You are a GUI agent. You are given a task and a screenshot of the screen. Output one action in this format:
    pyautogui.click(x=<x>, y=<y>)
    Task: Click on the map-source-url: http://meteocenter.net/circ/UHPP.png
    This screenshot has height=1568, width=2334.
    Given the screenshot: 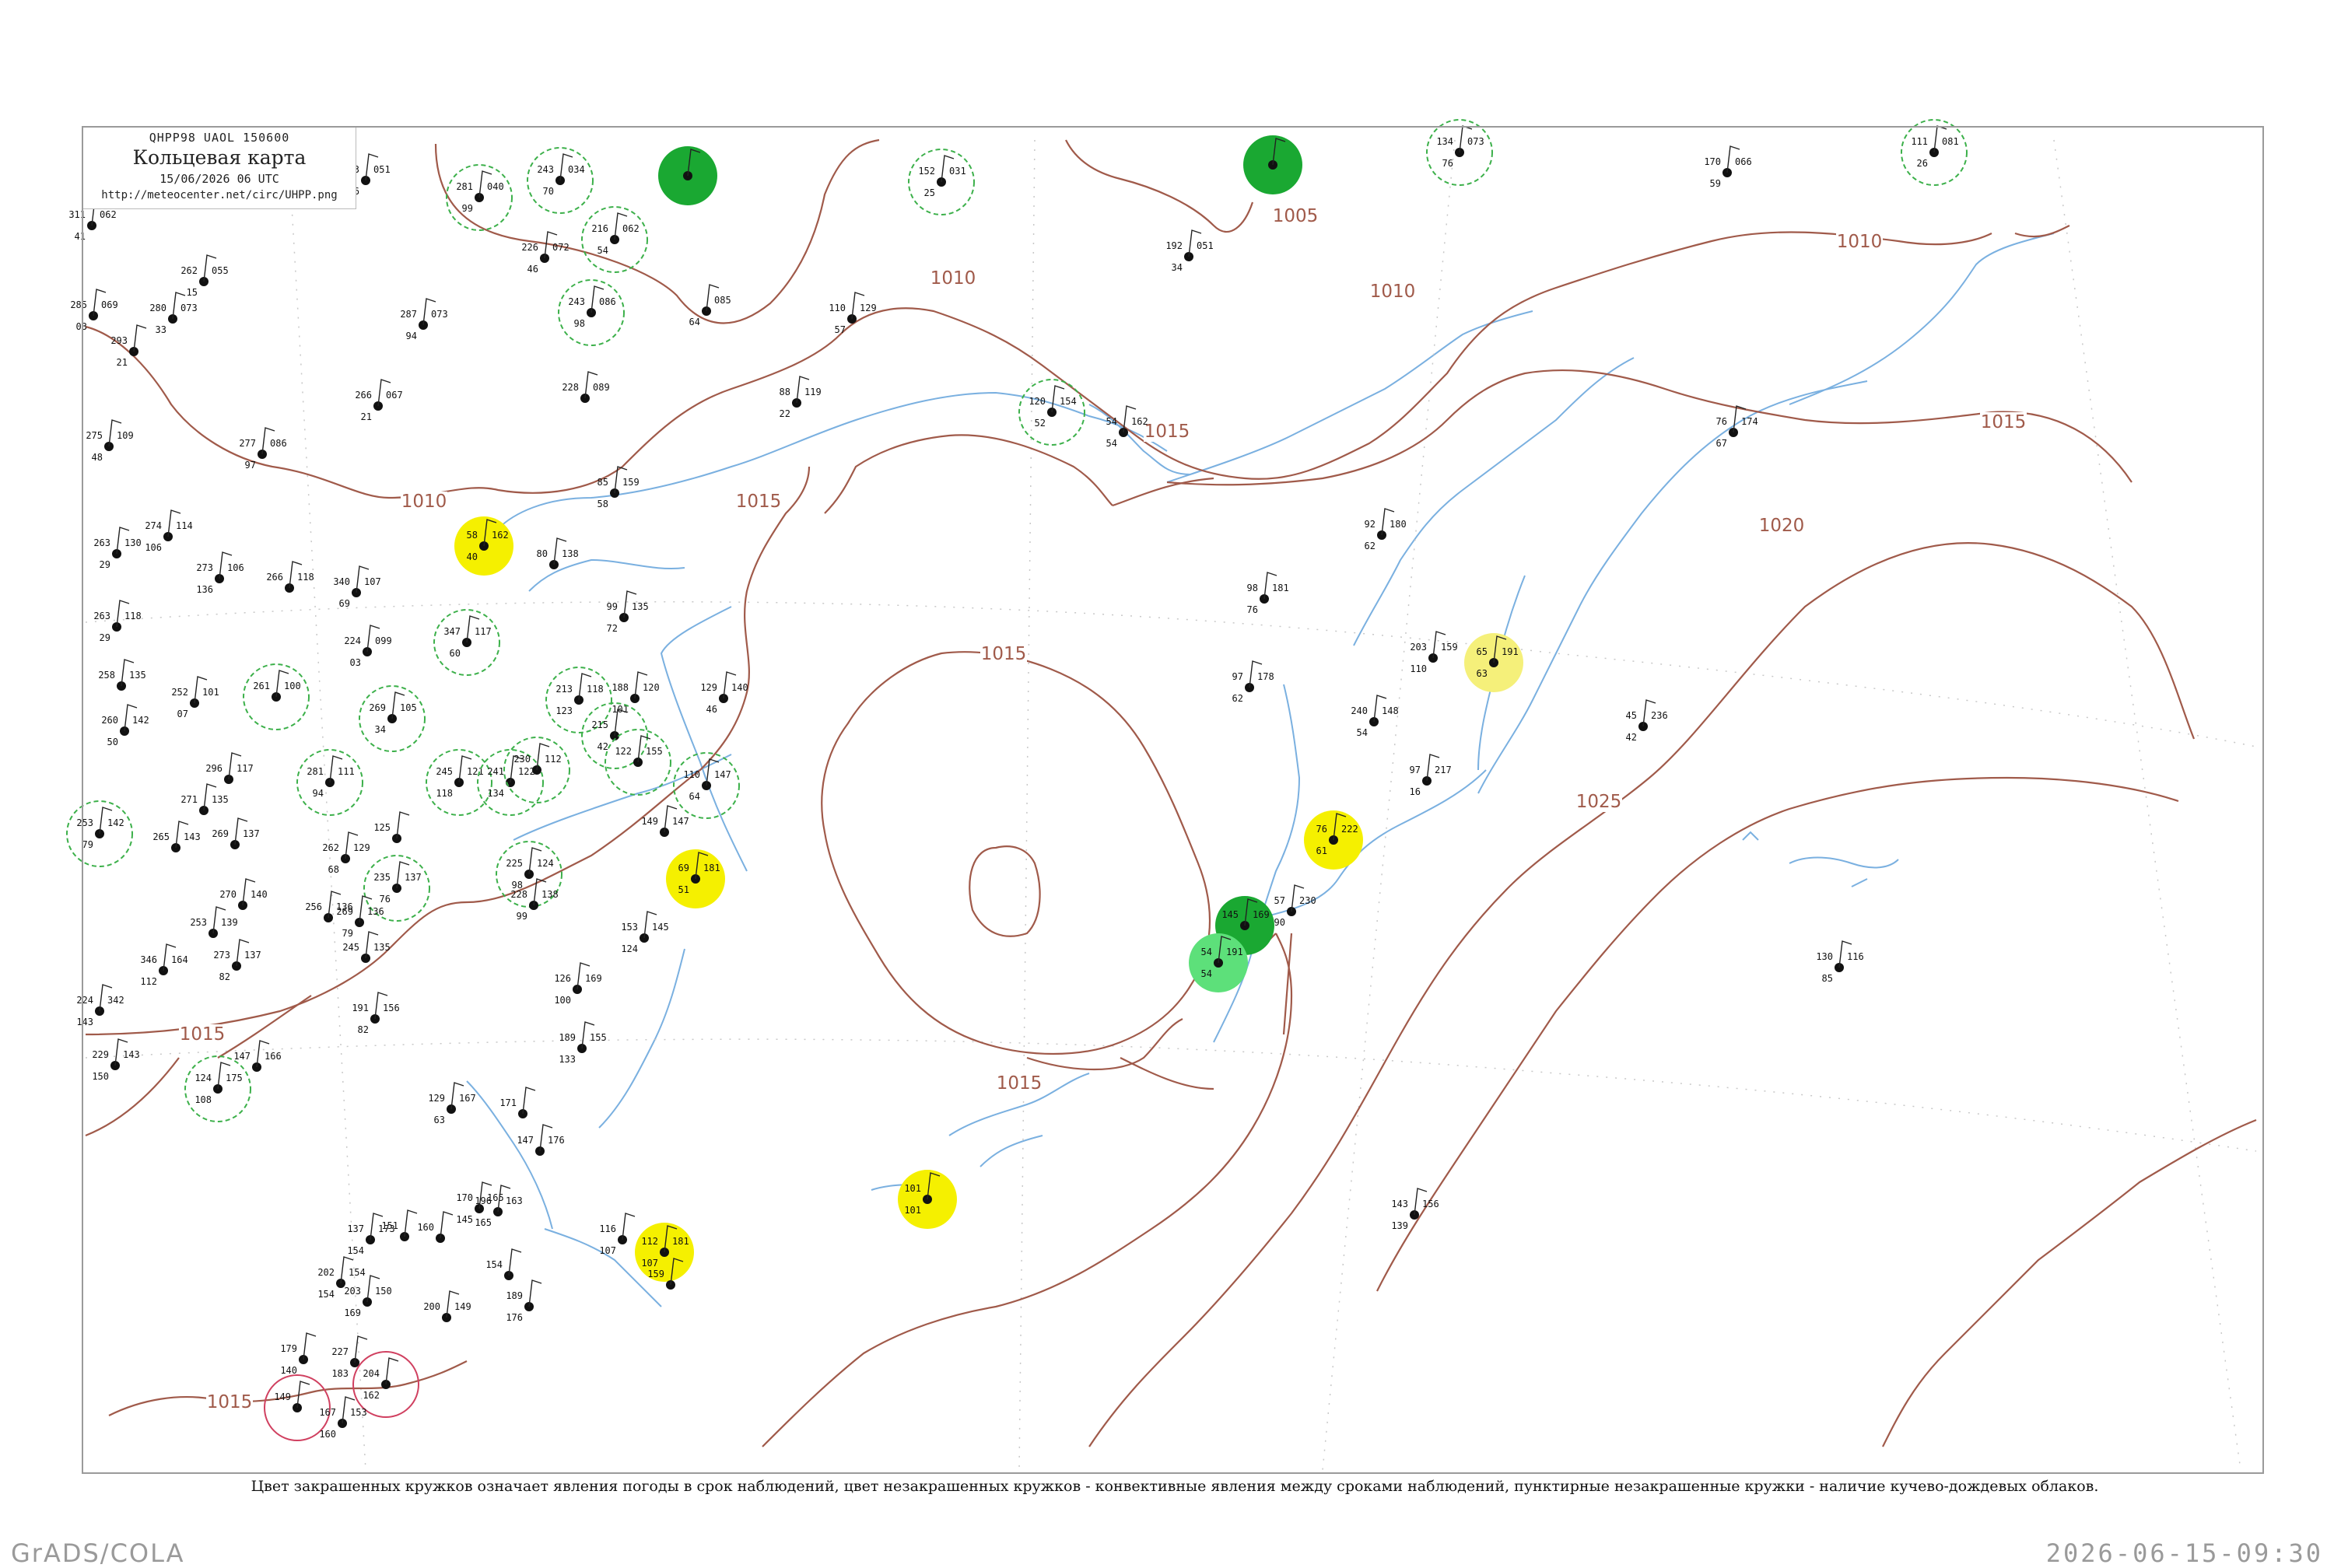 What is the action you would take?
    pyautogui.click(x=219, y=195)
    